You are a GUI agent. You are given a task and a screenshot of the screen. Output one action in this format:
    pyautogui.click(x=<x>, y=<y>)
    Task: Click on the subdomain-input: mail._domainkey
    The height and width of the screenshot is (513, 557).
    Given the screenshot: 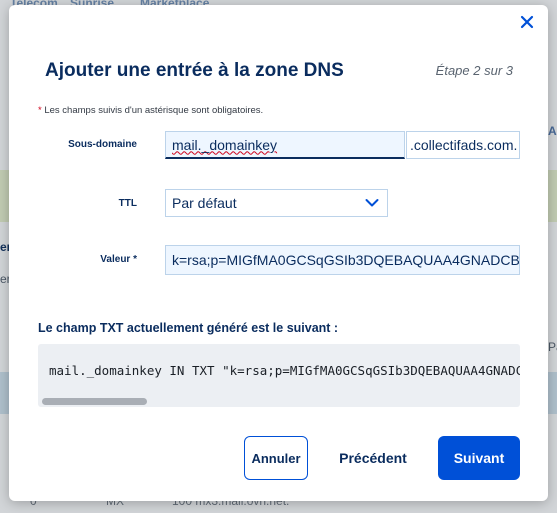 What is the action you would take?
    pyautogui.click(x=285, y=145)
    